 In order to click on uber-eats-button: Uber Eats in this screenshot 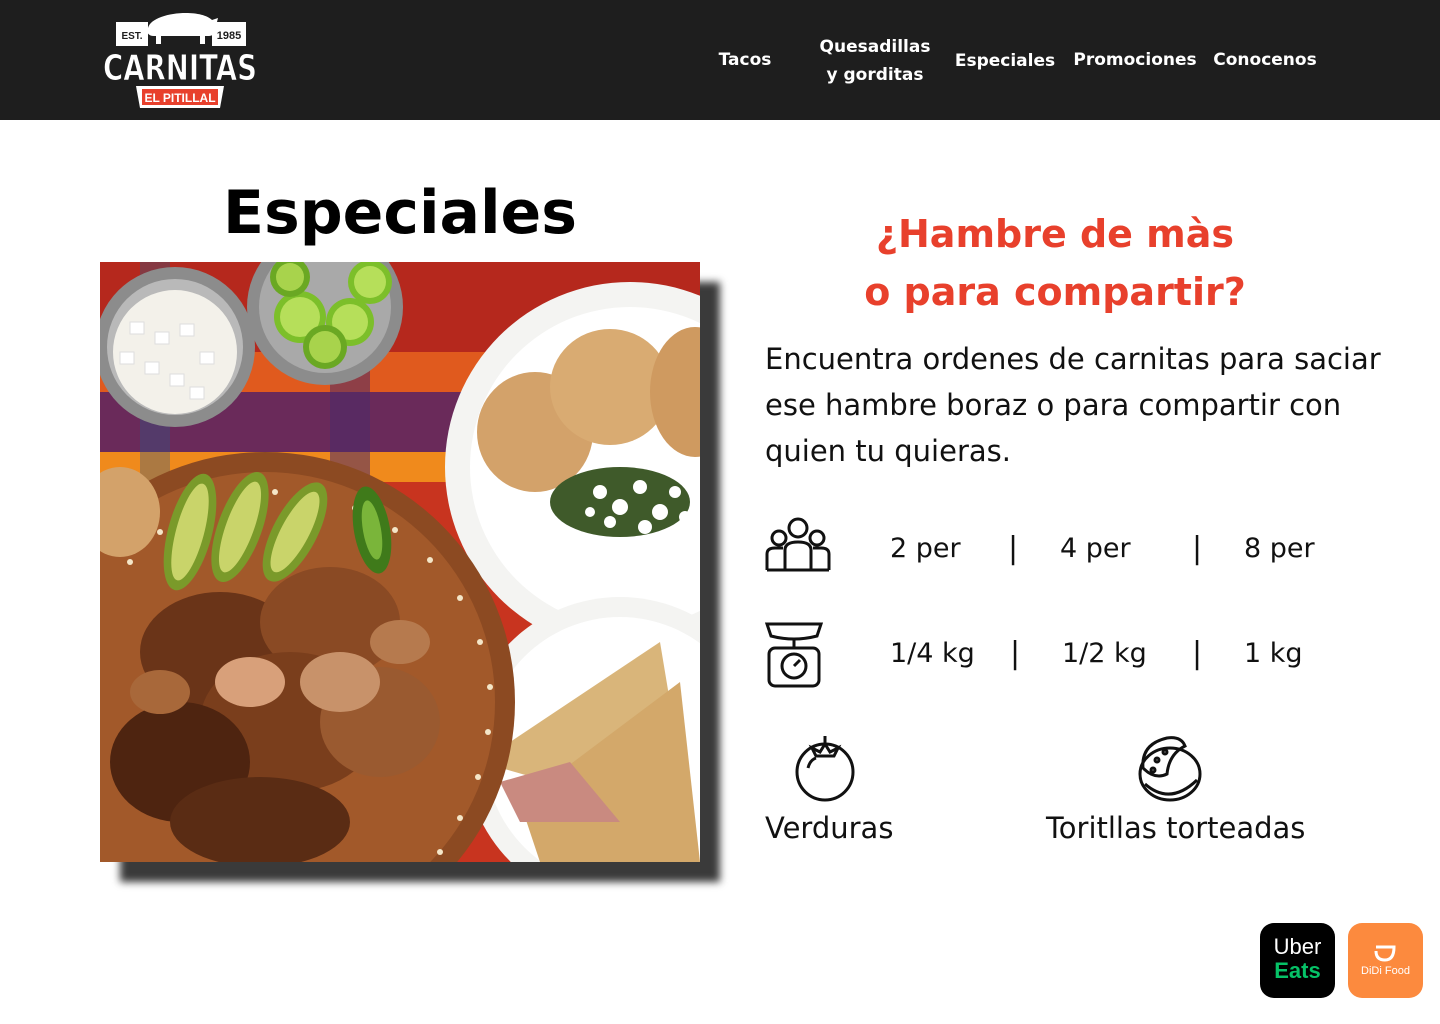, I will do `click(1297, 960)`.